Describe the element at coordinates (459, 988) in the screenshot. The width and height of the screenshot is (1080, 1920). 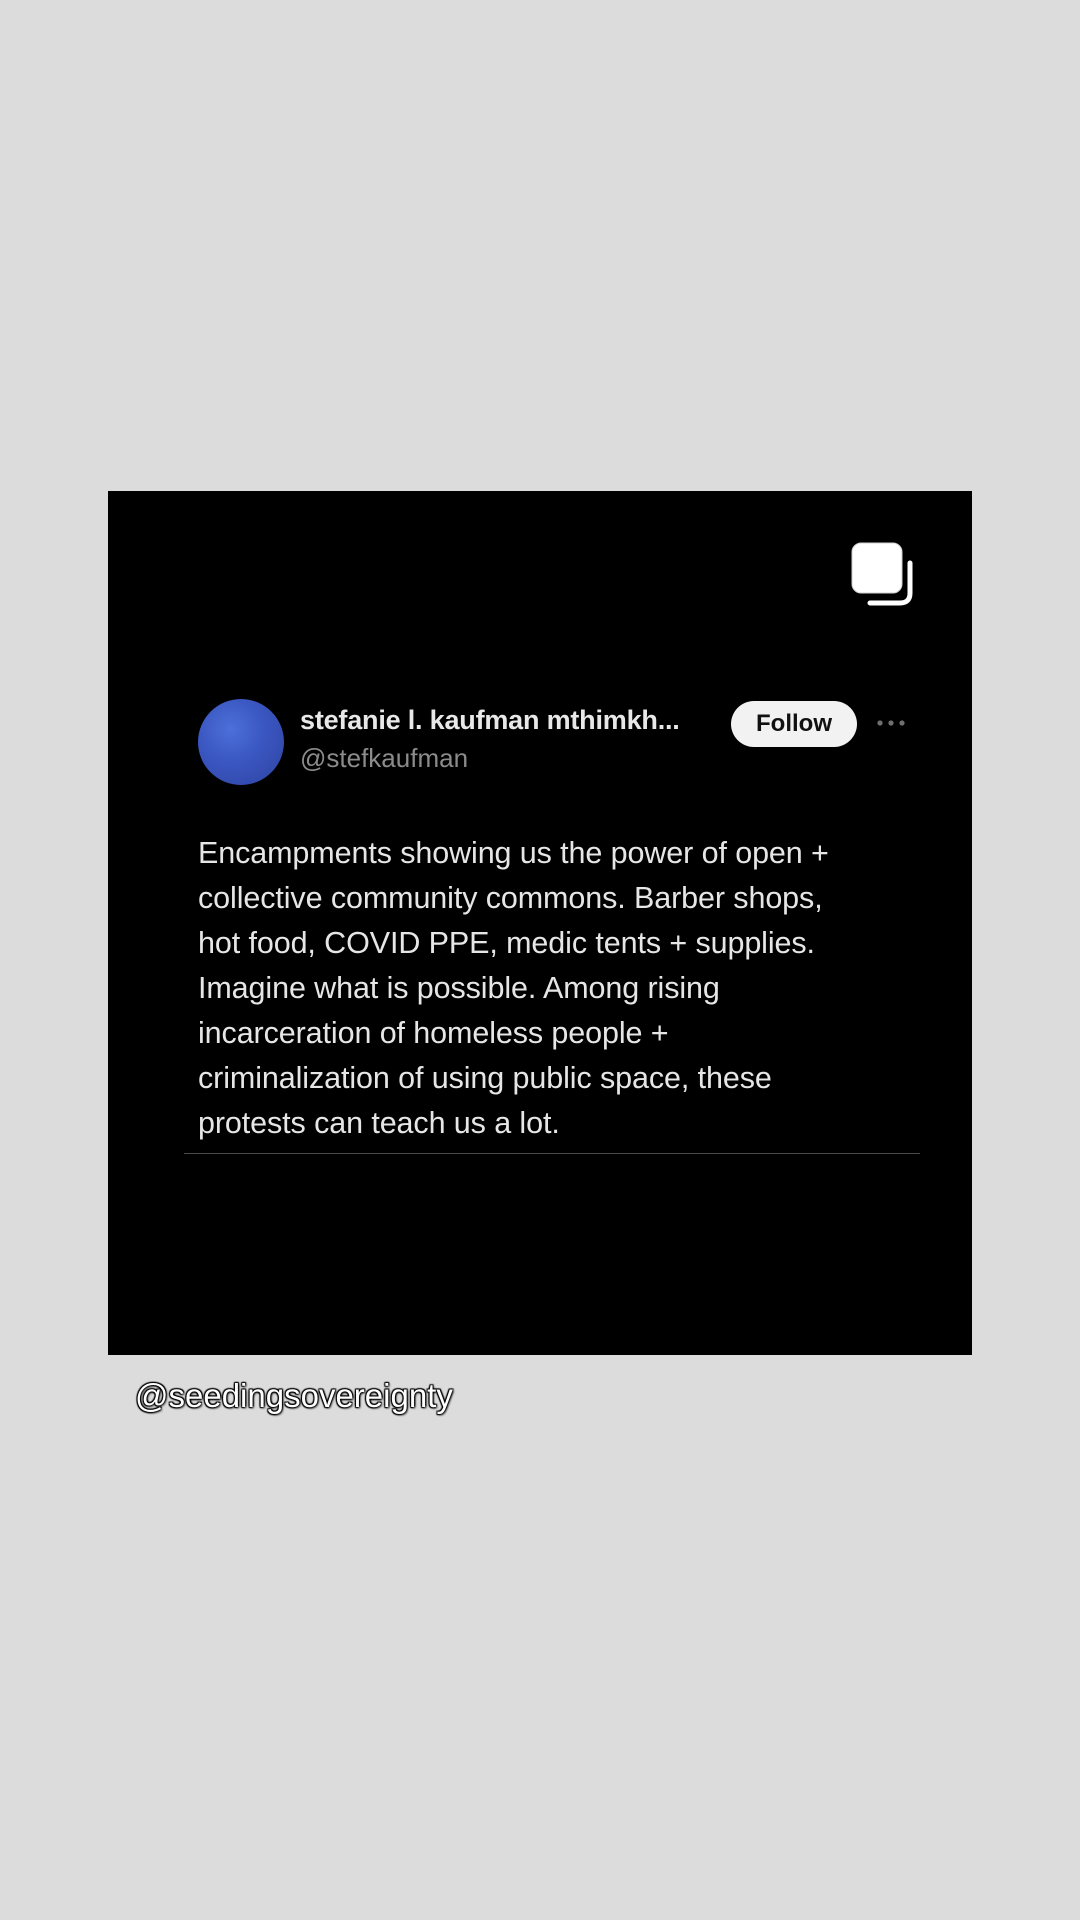
I see `post-text-line: Imagine what is possible. Among rising` at that location.